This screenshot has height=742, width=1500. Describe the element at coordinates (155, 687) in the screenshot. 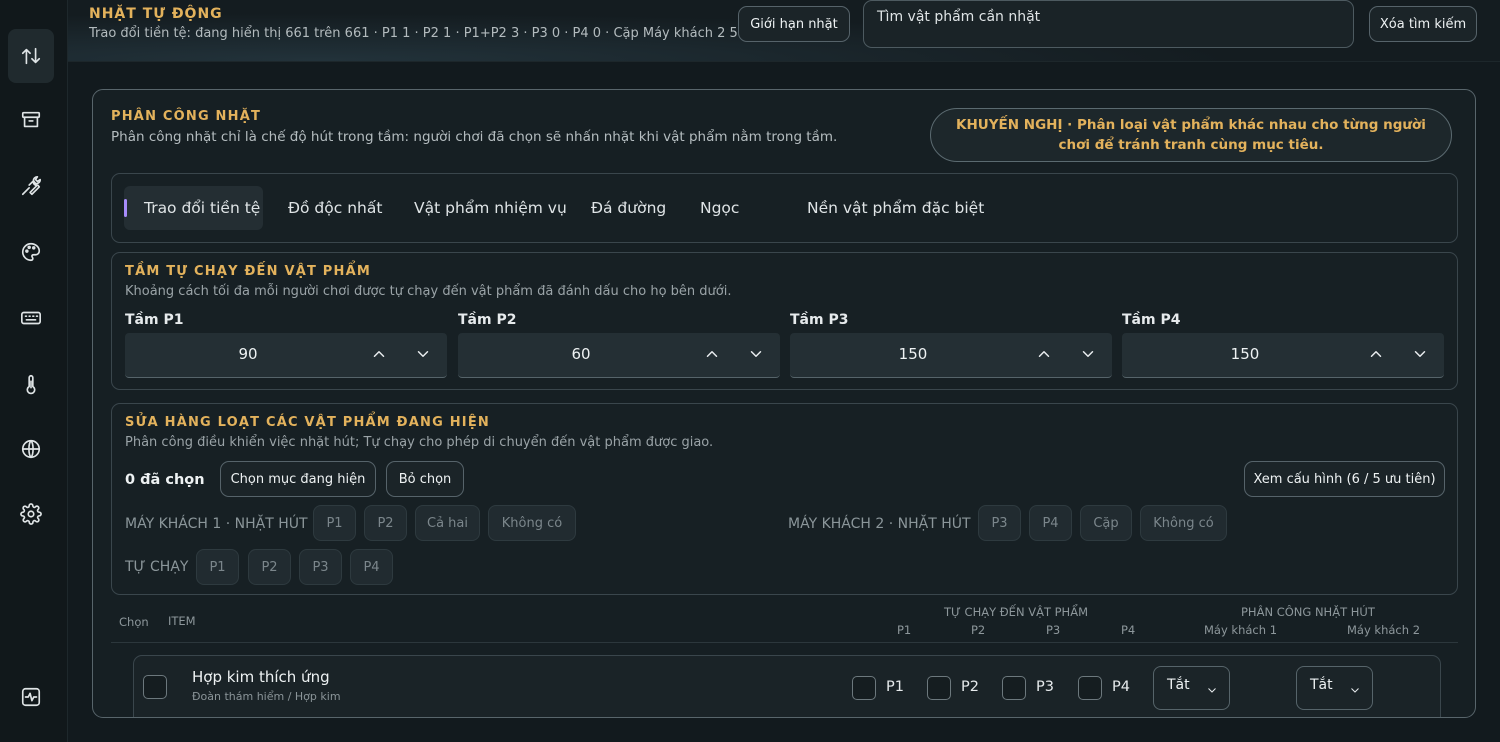

I see `row-select-checkbox` at that location.